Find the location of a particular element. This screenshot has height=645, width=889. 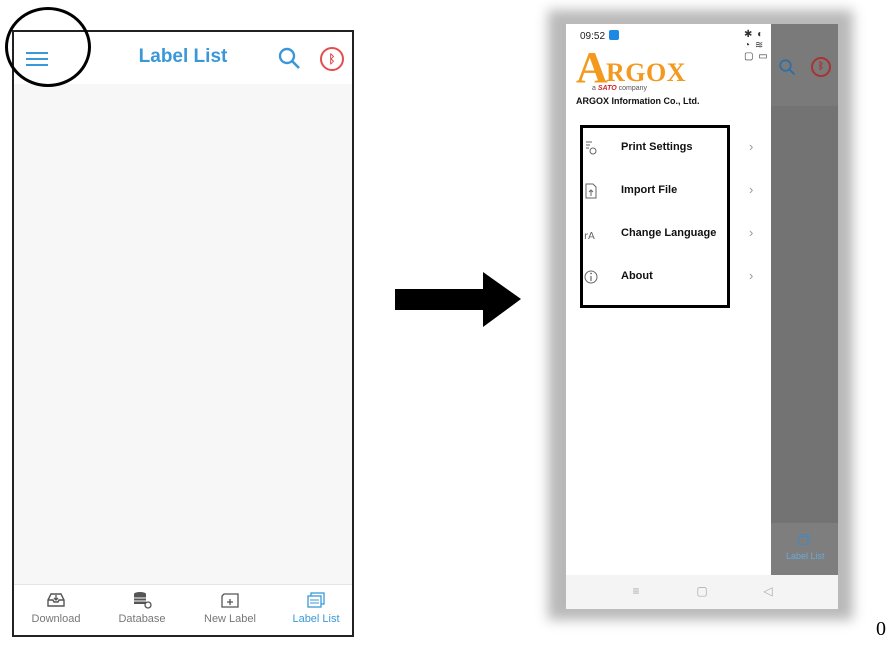

status-icons: ✱ ◐ ◔ ≋ ▢ ▭ is located at coordinates (756, 45).